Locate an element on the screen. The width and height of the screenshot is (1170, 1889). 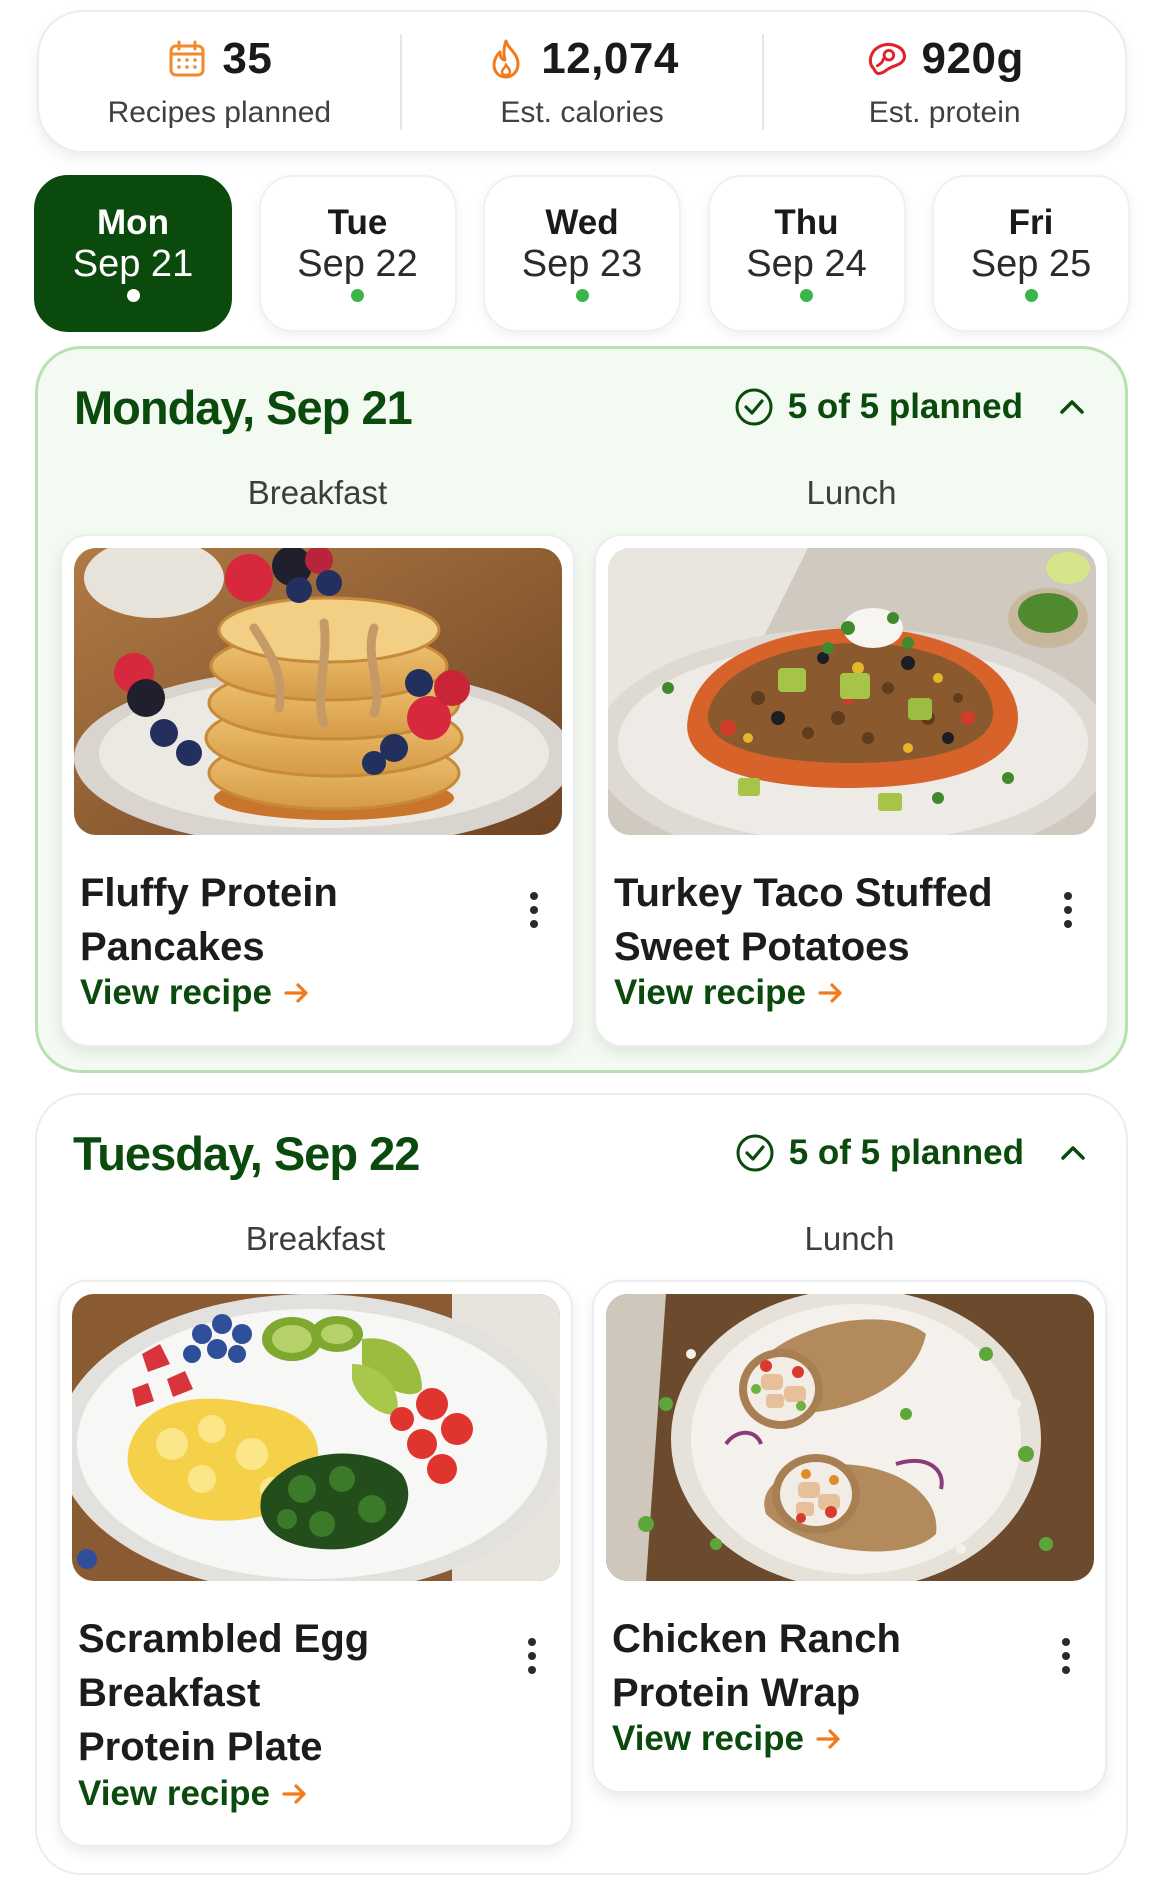
stat-est-protein: 920g Est. protein is located at coordinates (944, 81).